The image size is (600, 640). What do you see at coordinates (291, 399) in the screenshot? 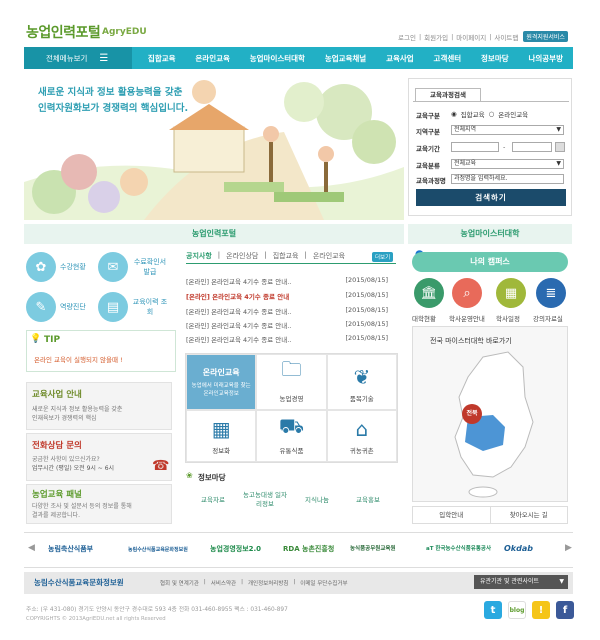
I see `service-label: 농업경영` at bounding box center [291, 399].